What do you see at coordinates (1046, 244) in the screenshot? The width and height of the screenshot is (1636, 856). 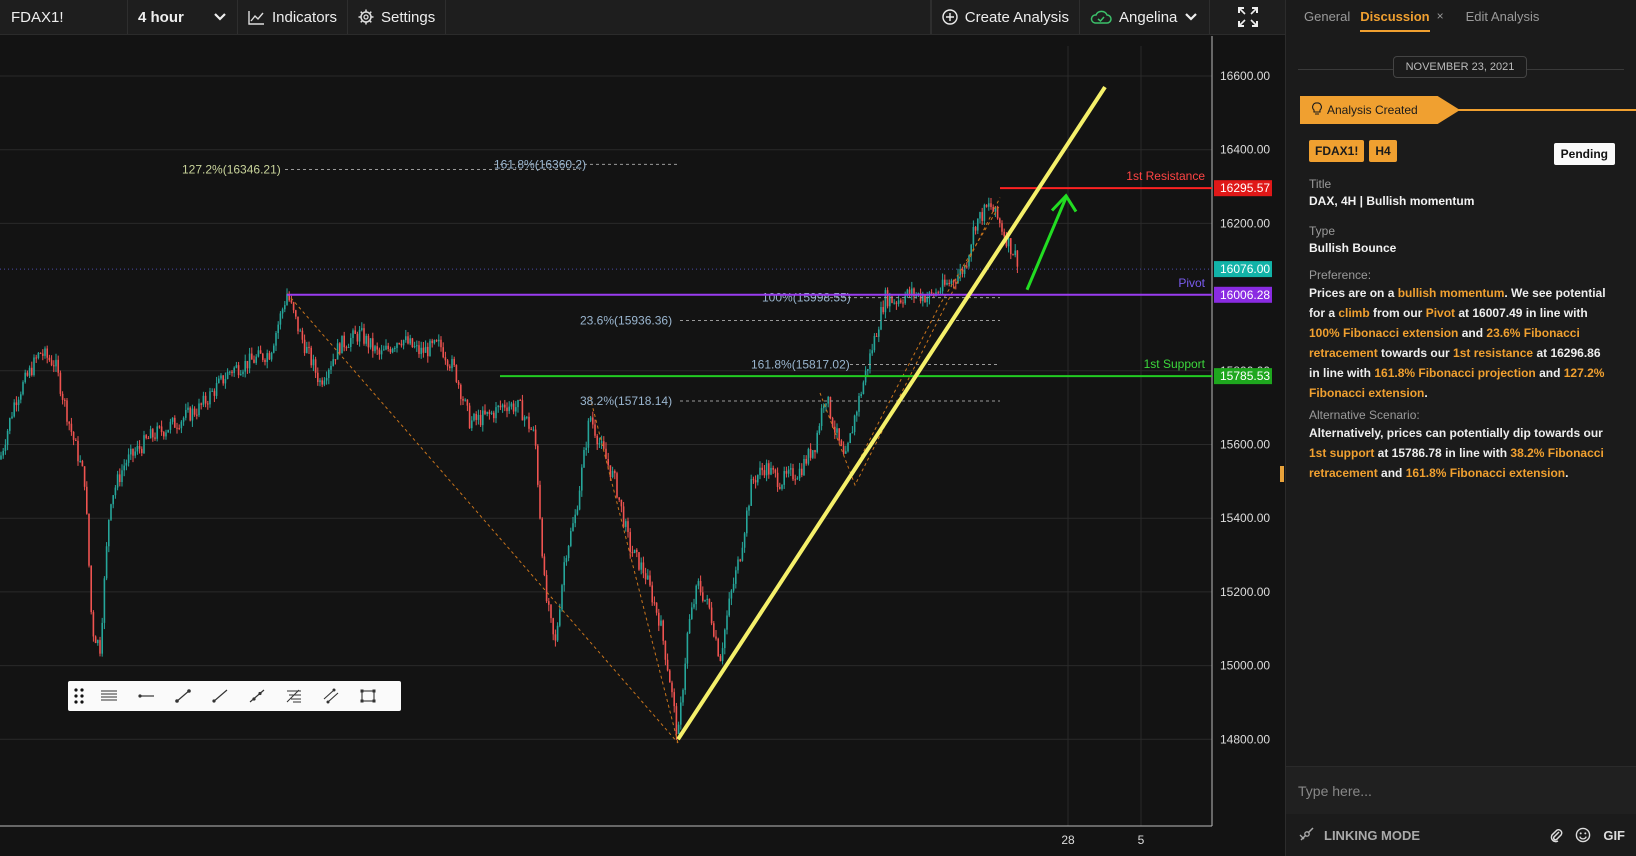 I see `forecast-arrow` at bounding box center [1046, 244].